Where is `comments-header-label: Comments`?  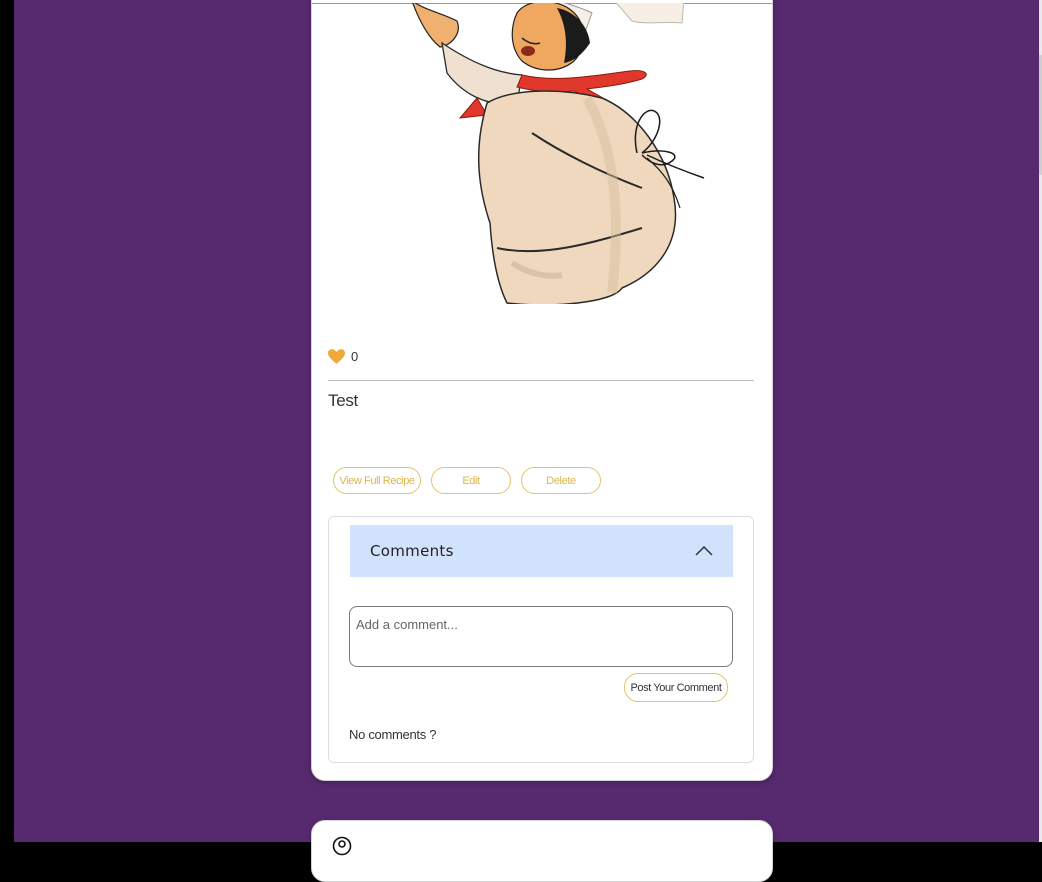
comments-header-label: Comments is located at coordinates (412, 551).